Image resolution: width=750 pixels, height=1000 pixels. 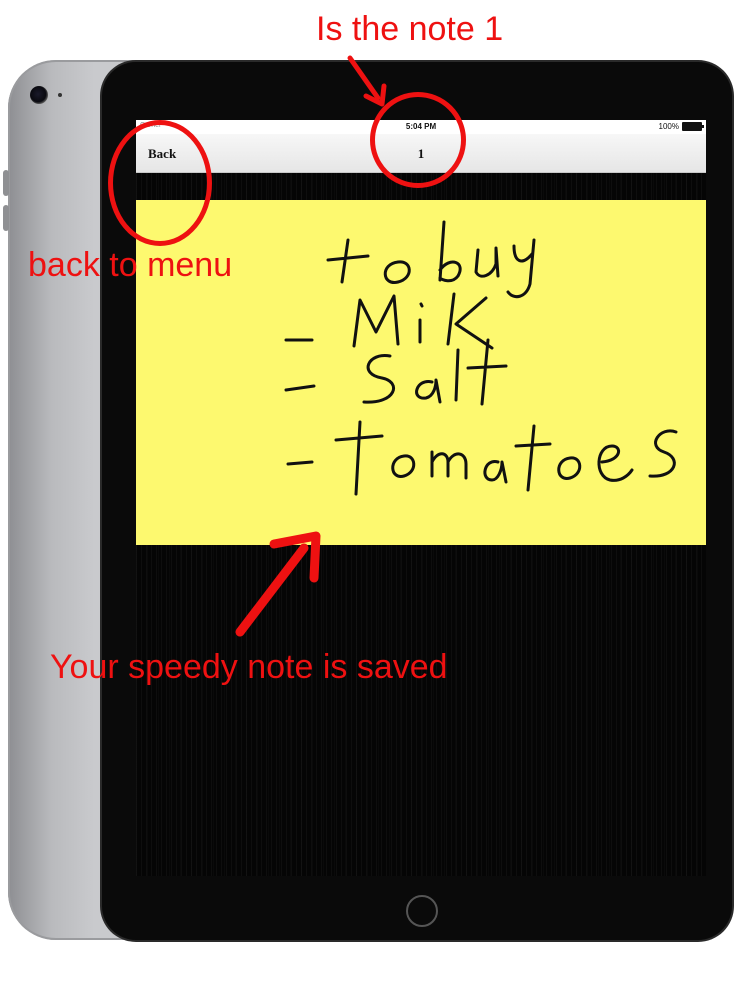 I want to click on annotation-saved-hint: Your speedy note is saved, so click(x=249, y=667).